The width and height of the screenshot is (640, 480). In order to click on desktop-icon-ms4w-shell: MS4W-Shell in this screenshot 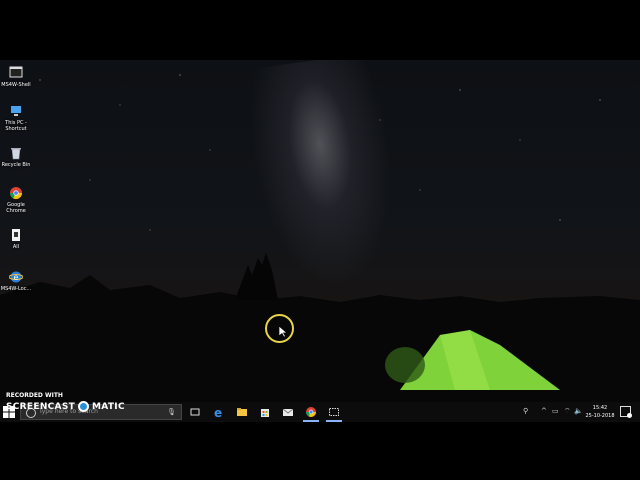, I will do `click(16, 77)`.